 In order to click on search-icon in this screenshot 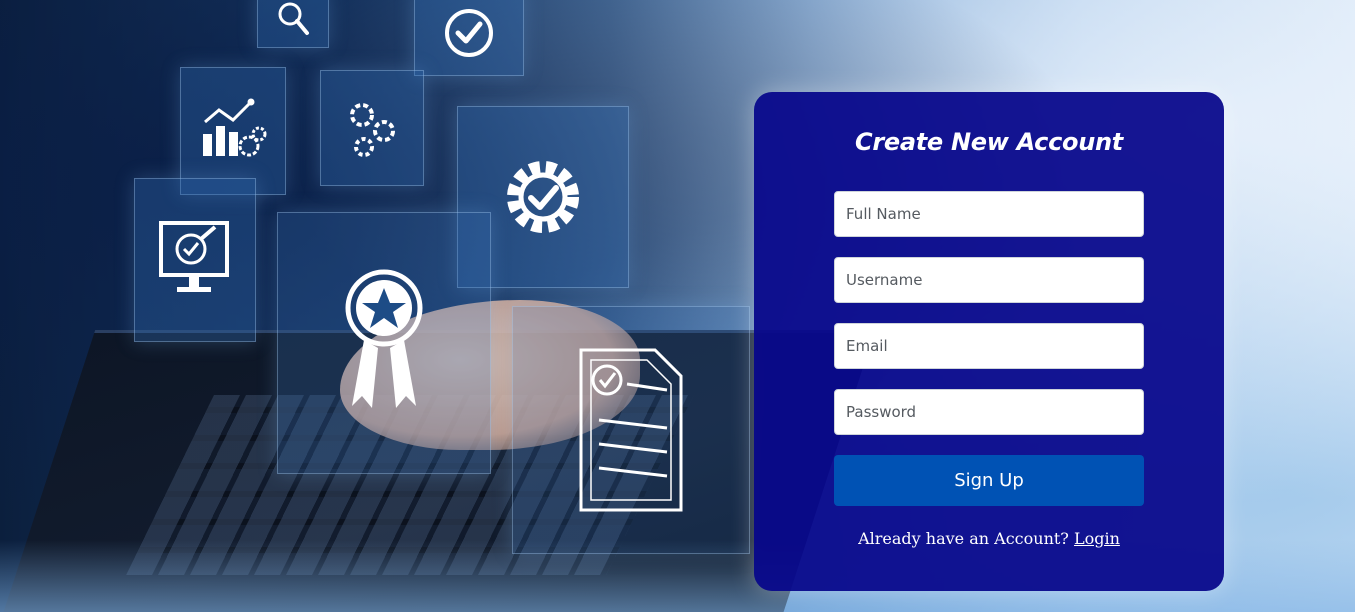, I will do `click(293, 18)`.